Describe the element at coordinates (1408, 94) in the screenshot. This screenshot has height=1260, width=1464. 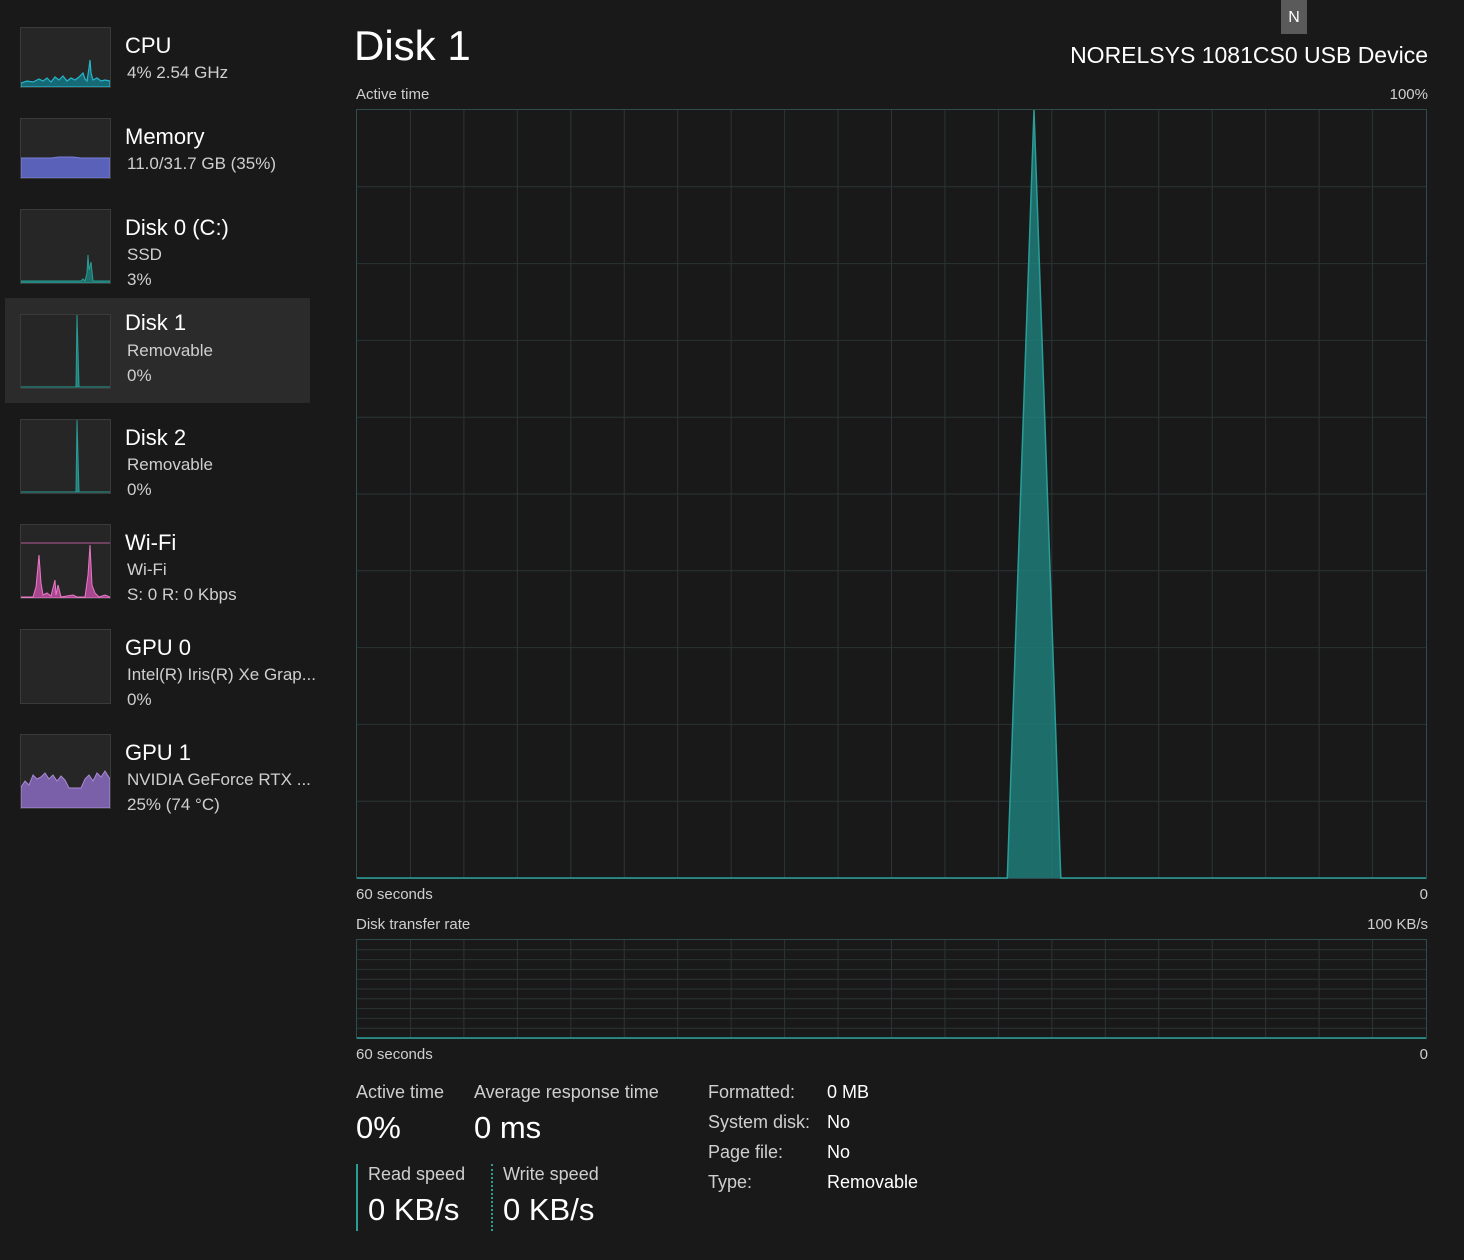
I see `active-time-chart-max: 100%` at that location.